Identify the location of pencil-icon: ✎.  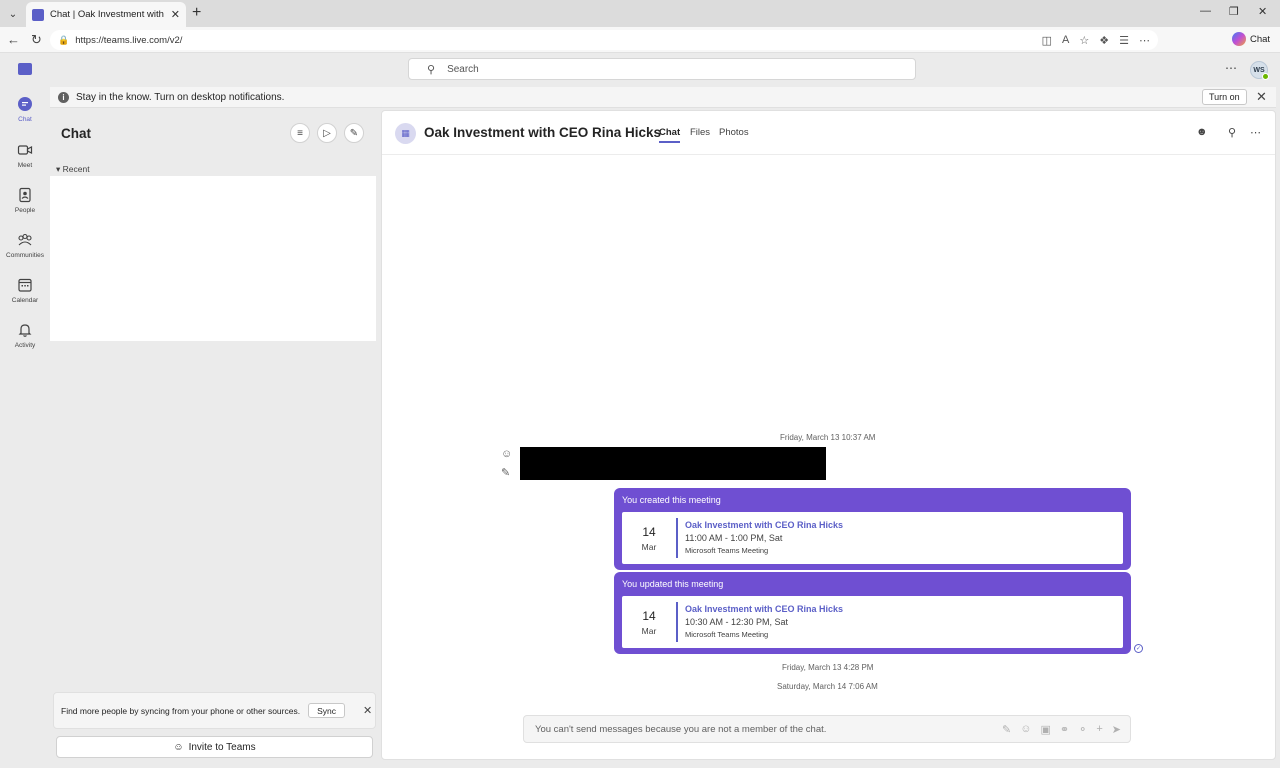
(506, 473).